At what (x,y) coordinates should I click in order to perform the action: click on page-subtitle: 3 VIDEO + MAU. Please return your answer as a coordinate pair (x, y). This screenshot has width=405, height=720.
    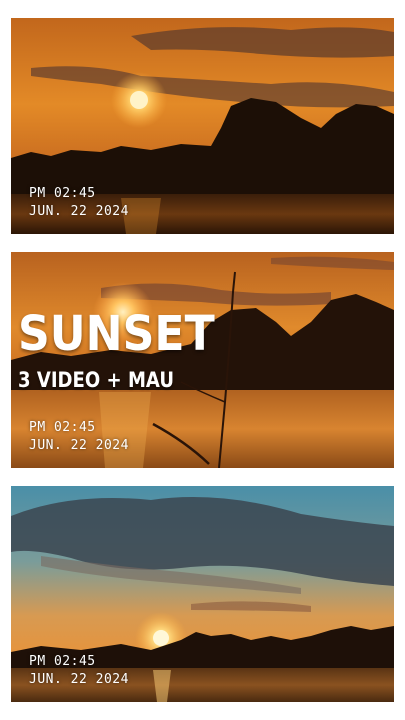
    Looking at the image, I should click on (96, 380).